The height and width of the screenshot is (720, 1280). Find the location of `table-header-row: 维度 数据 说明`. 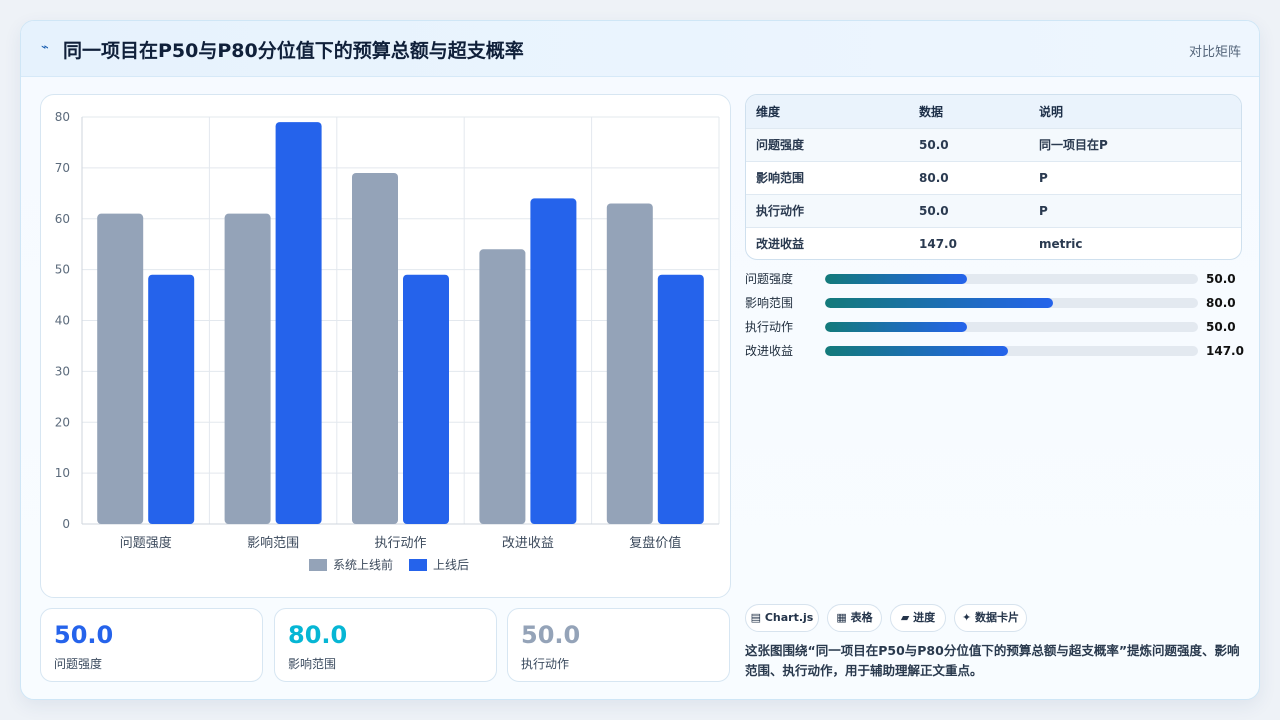

table-header-row: 维度 数据 说明 is located at coordinates (993, 112).